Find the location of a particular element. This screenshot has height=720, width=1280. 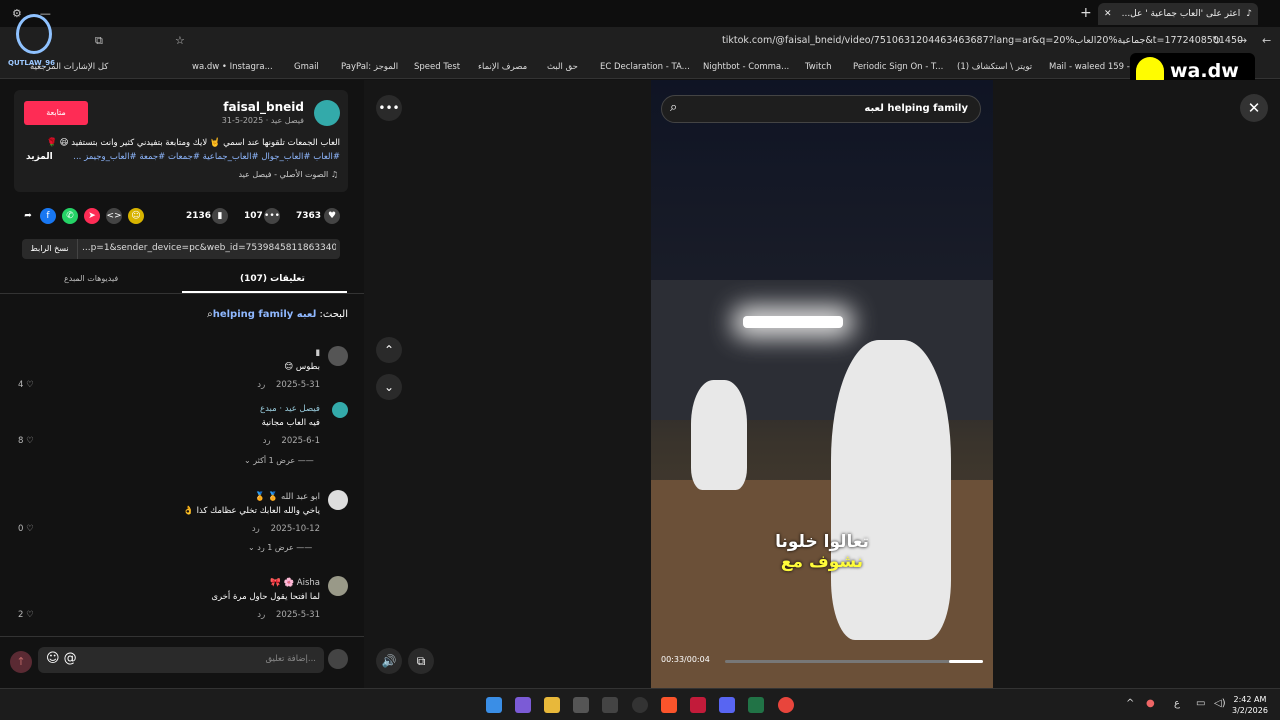

acrobat-icon is located at coordinates (698, 705).